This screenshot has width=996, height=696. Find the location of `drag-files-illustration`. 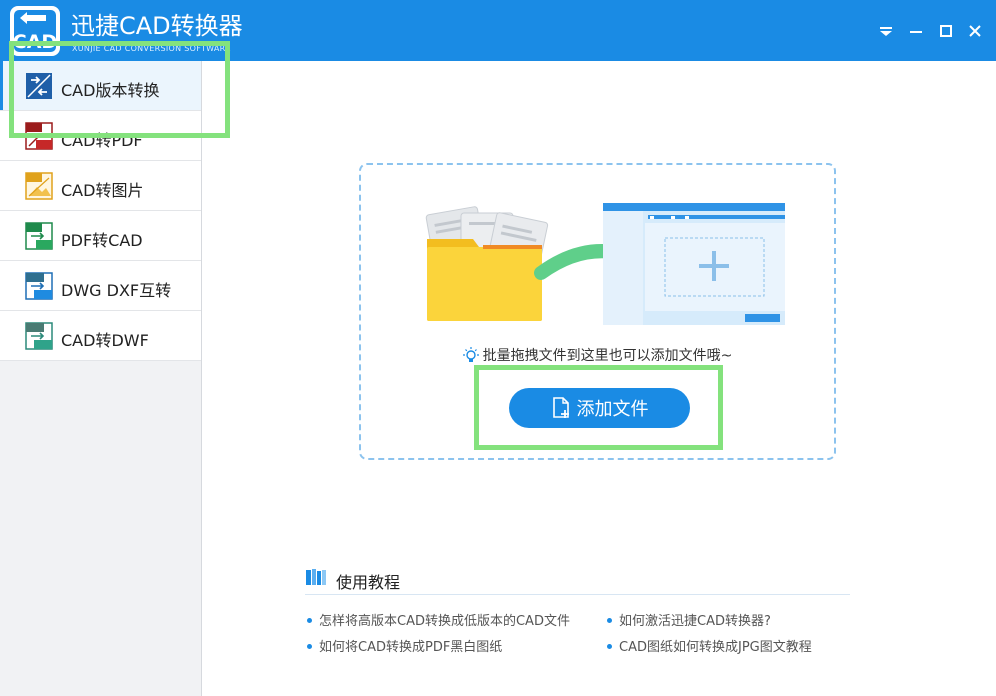

drag-files-illustration is located at coordinates (605, 264).